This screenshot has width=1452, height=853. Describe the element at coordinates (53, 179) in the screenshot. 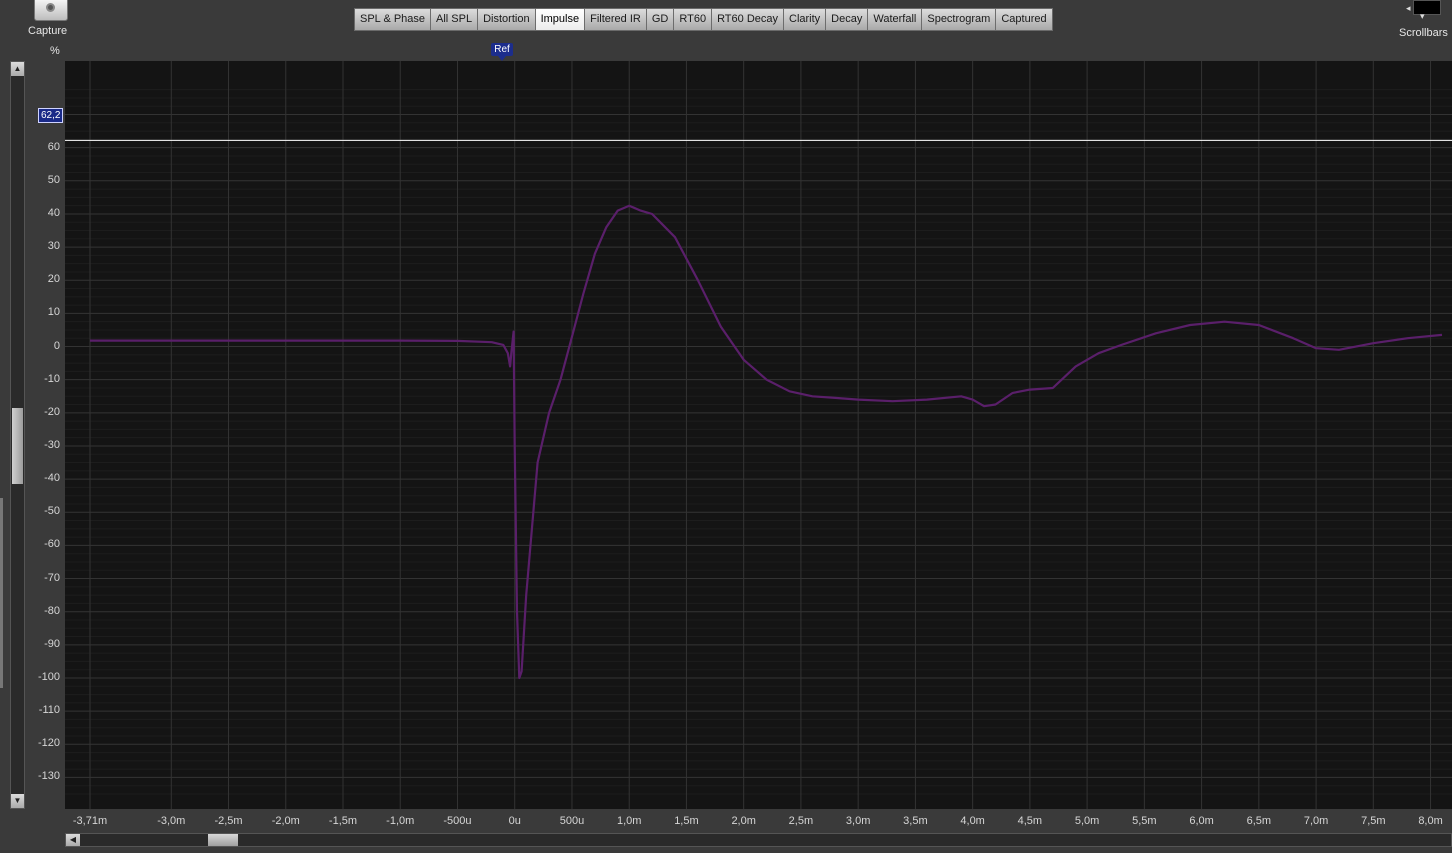

I see `y-tick-label: 50` at that location.